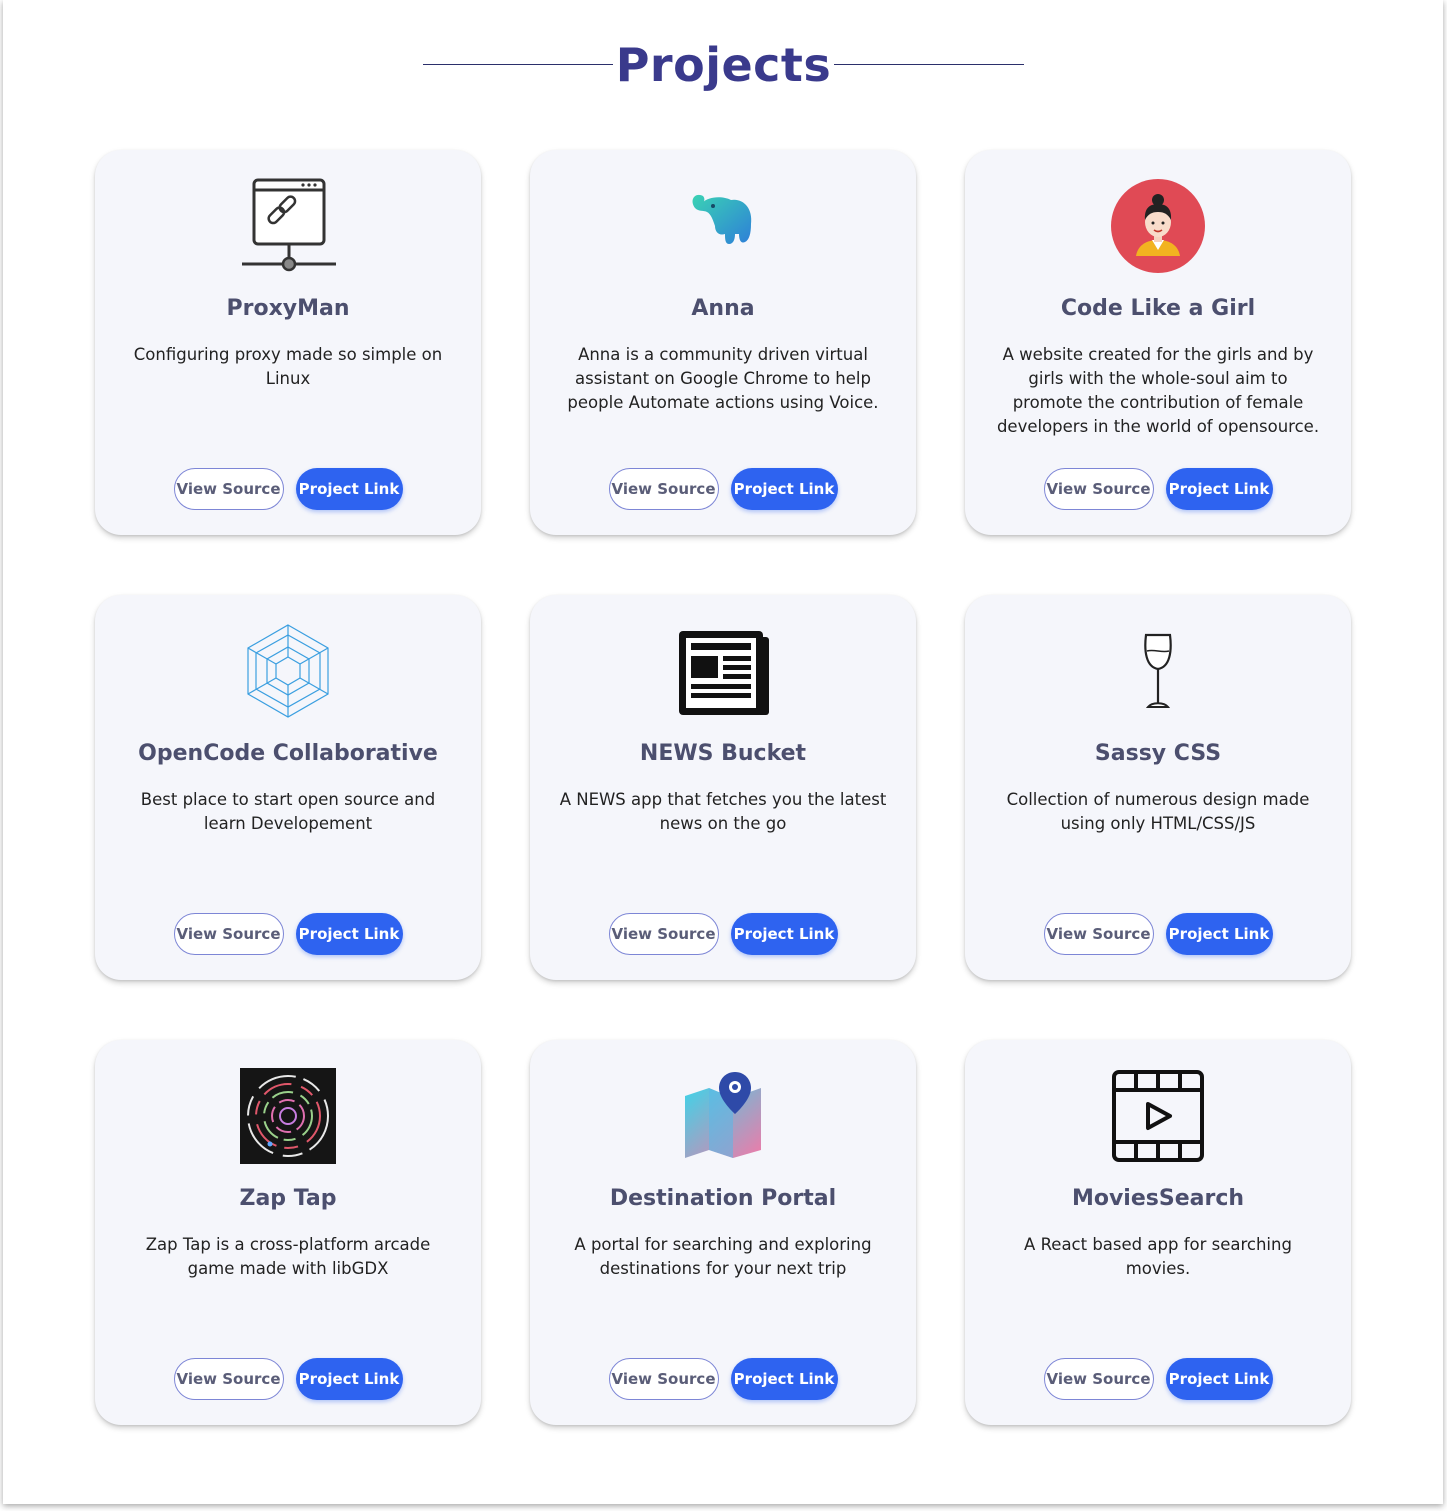 This screenshot has width=1447, height=1511. Describe the element at coordinates (288, 1198) in the screenshot. I see `project-title: Zap Tap` at that location.